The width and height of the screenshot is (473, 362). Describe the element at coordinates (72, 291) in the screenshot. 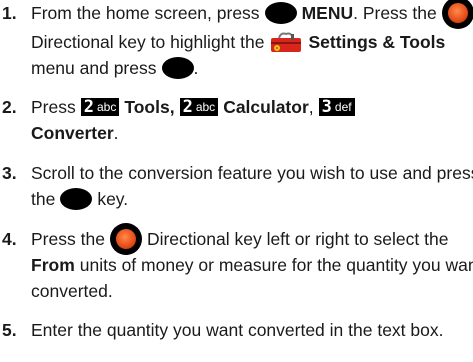

I see `step-text: converted.` at that location.